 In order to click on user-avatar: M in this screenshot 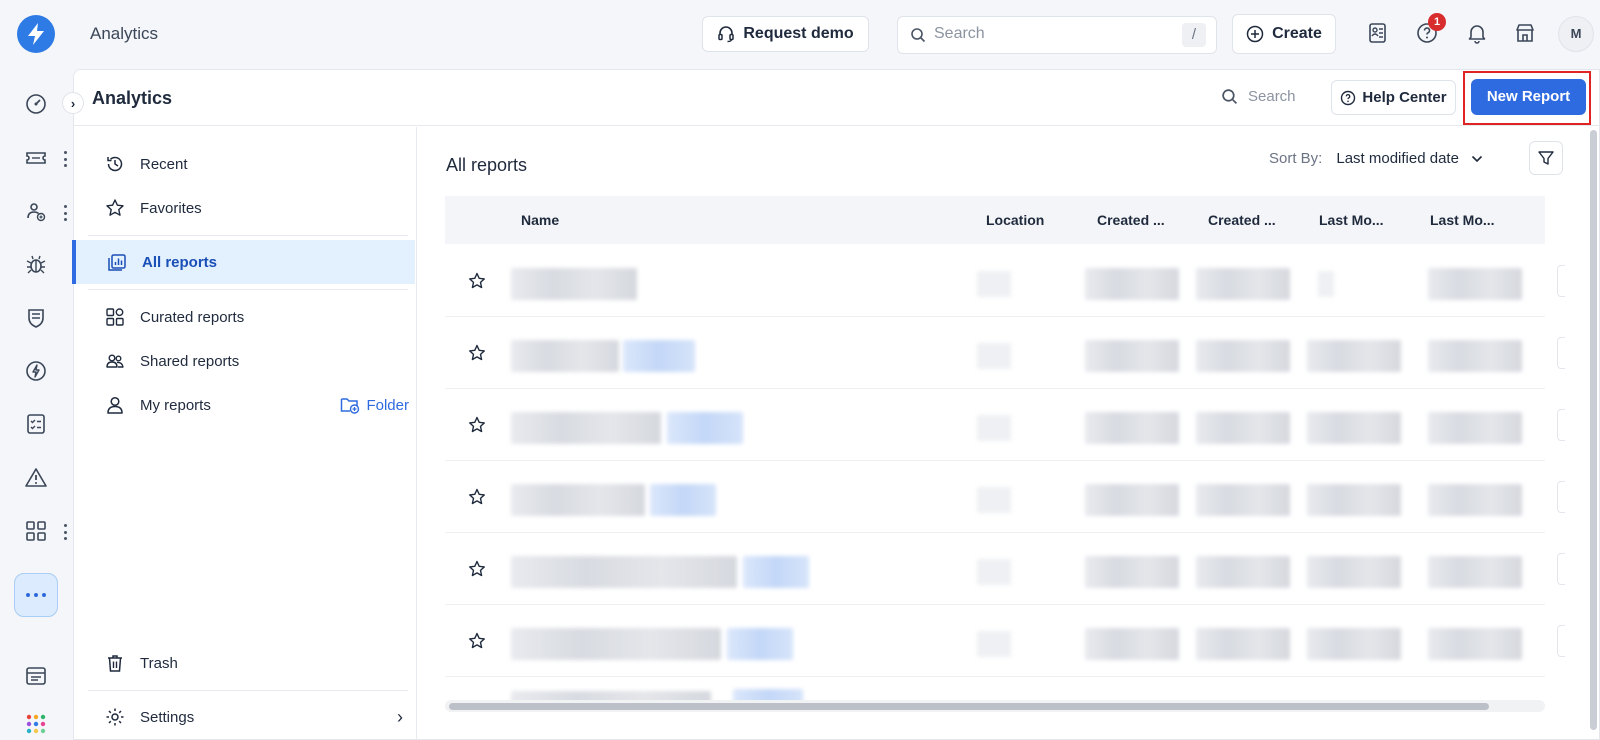, I will do `click(1576, 34)`.